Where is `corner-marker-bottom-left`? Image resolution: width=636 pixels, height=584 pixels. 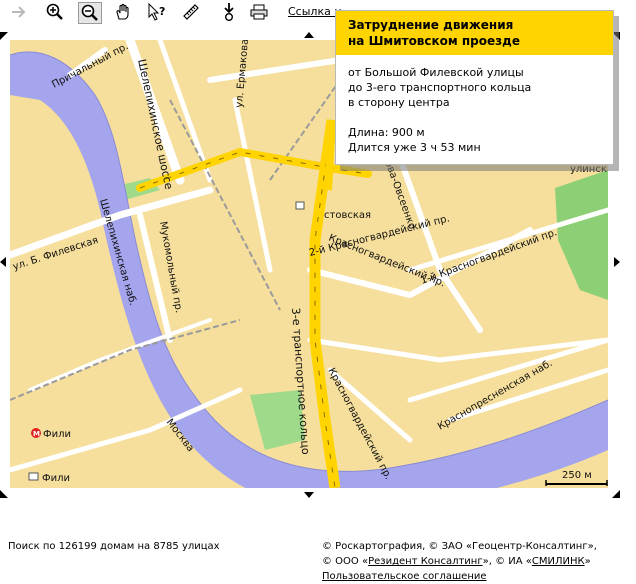 corner-marker-bottom-left is located at coordinates (4, 494).